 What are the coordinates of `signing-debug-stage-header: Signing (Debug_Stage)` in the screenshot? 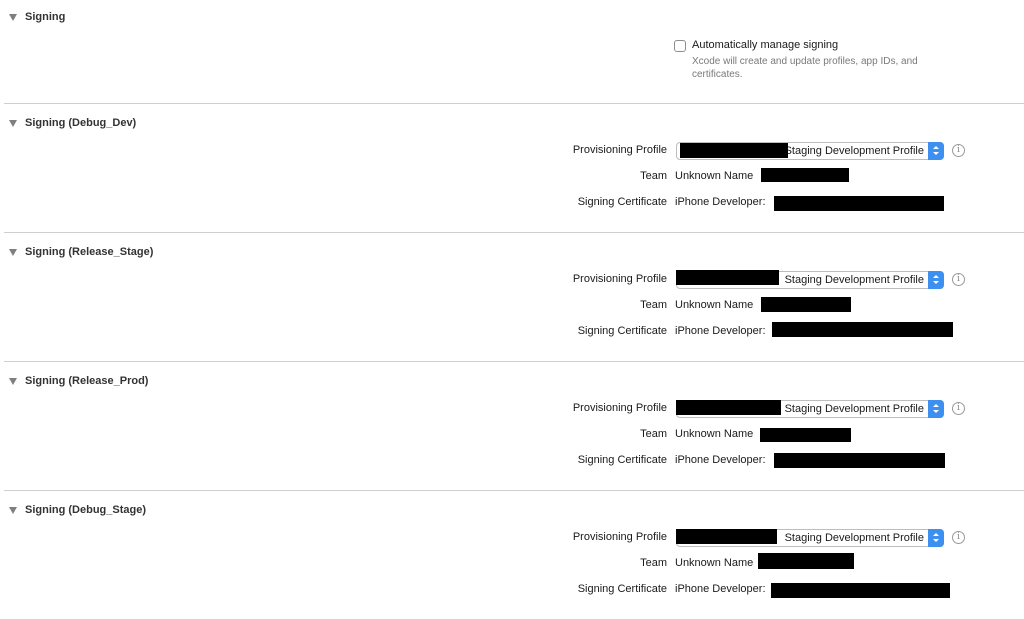 It's located at (77, 510).